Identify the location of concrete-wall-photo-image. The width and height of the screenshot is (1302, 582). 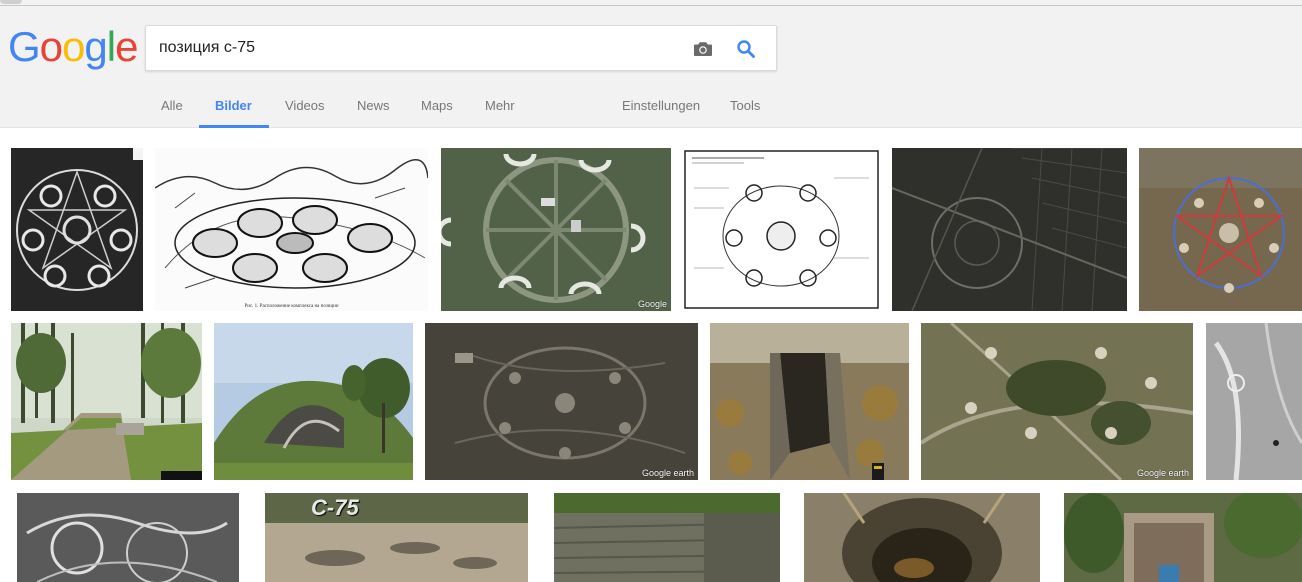
(667, 537).